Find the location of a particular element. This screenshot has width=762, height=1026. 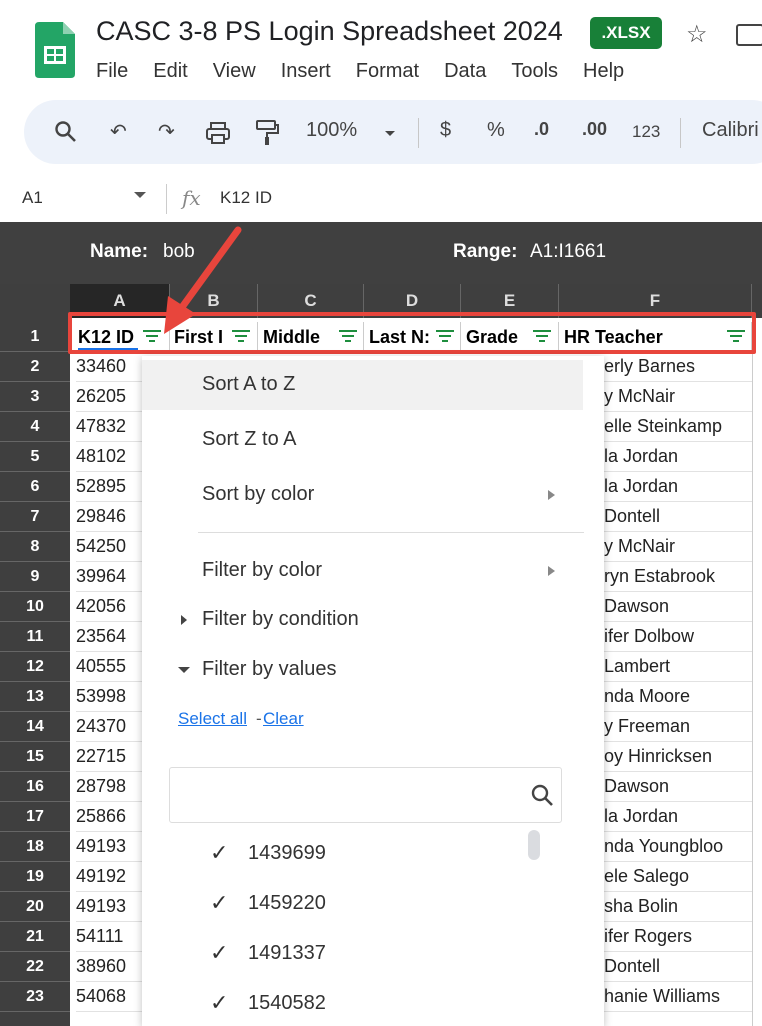

cell-k12-id: 52895 is located at coordinates (109, 487).